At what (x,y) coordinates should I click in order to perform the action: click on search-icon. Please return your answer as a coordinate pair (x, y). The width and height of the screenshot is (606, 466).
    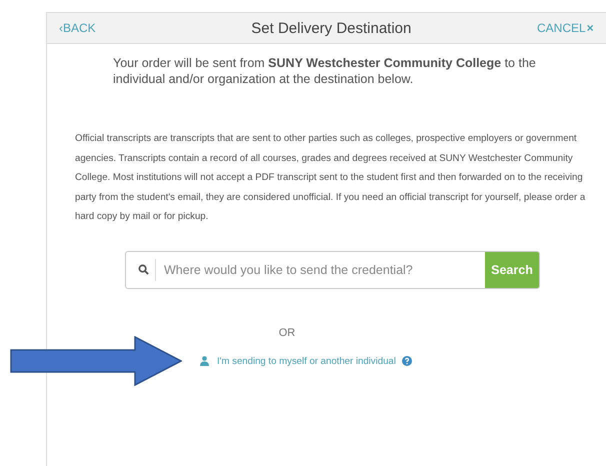
    Looking at the image, I should click on (143, 269).